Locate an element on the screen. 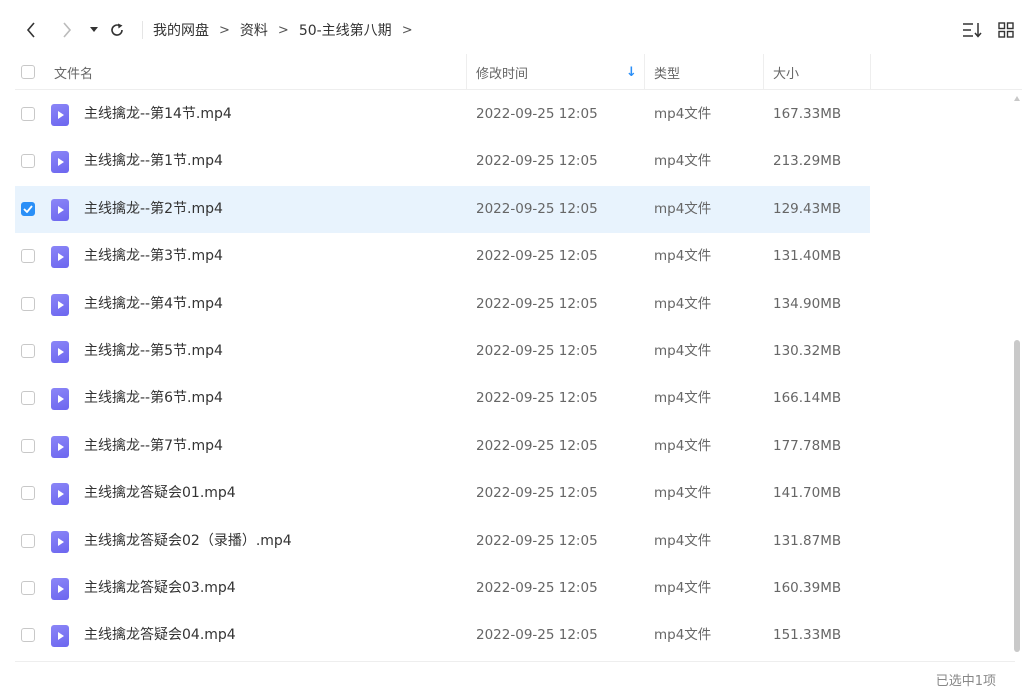 This screenshot has width=1024, height=698. grid-view-button is located at coordinates (1006, 30).